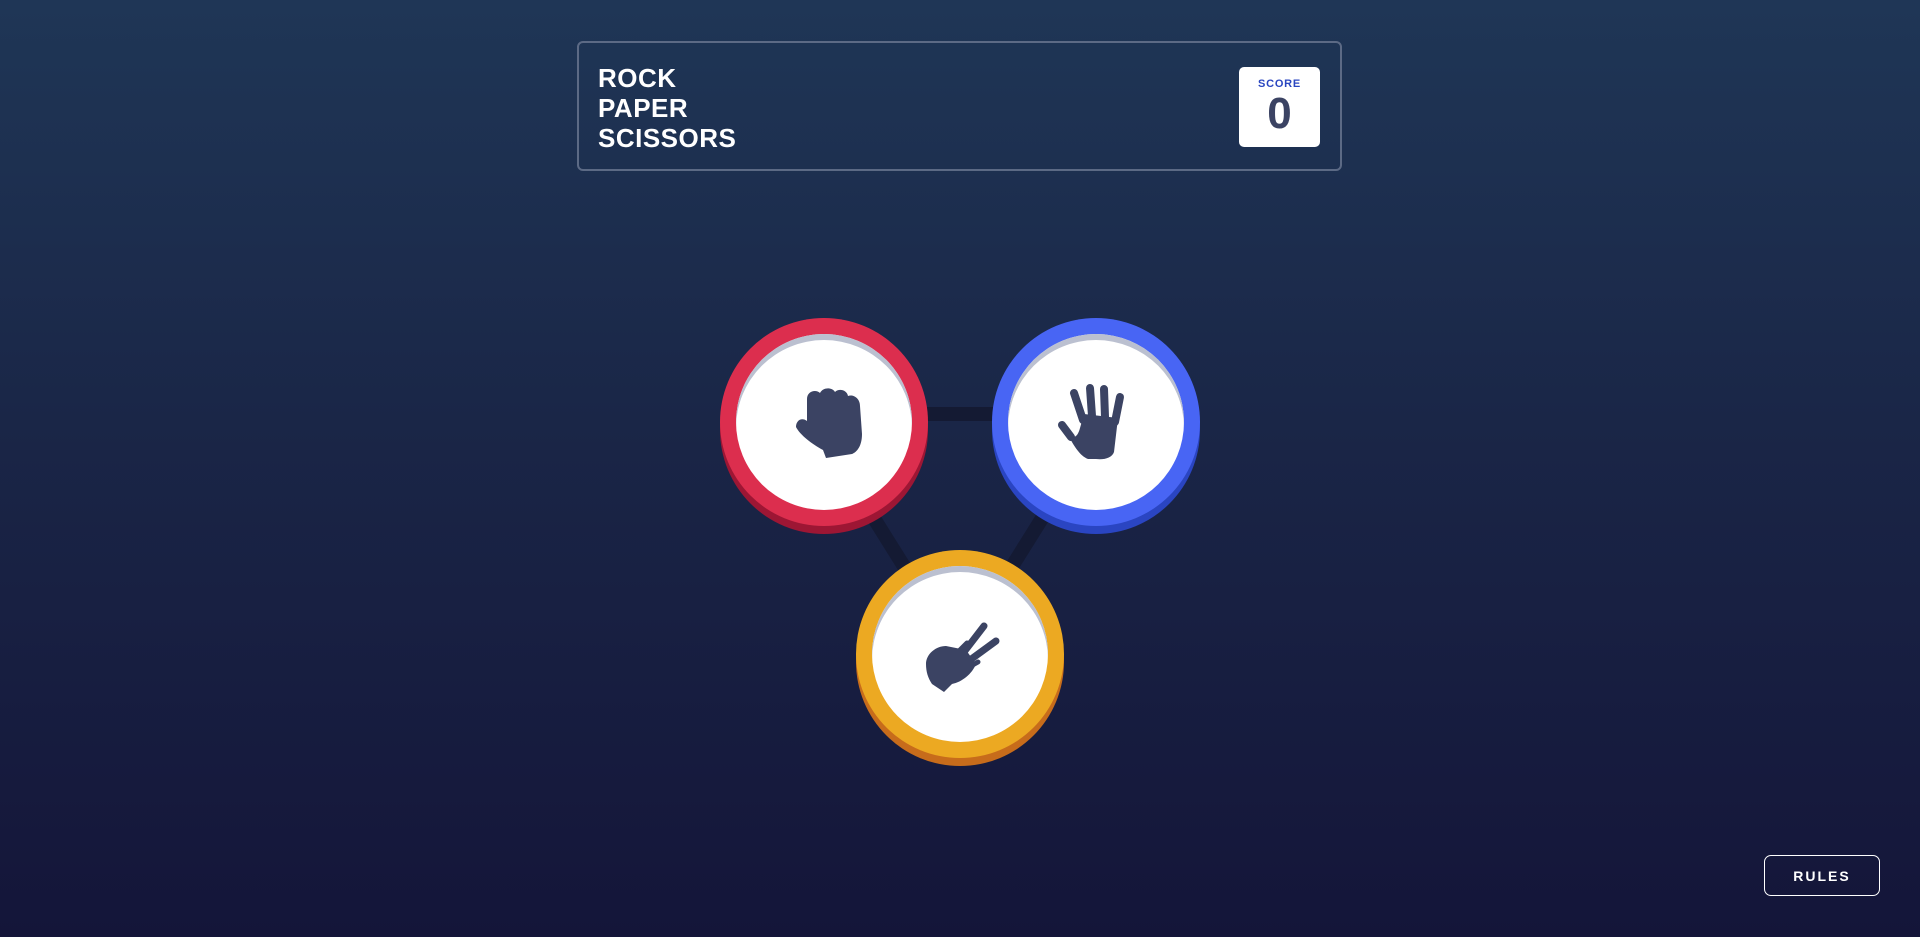  Describe the element at coordinates (829, 423) in the screenshot. I see `fist-icon` at that location.